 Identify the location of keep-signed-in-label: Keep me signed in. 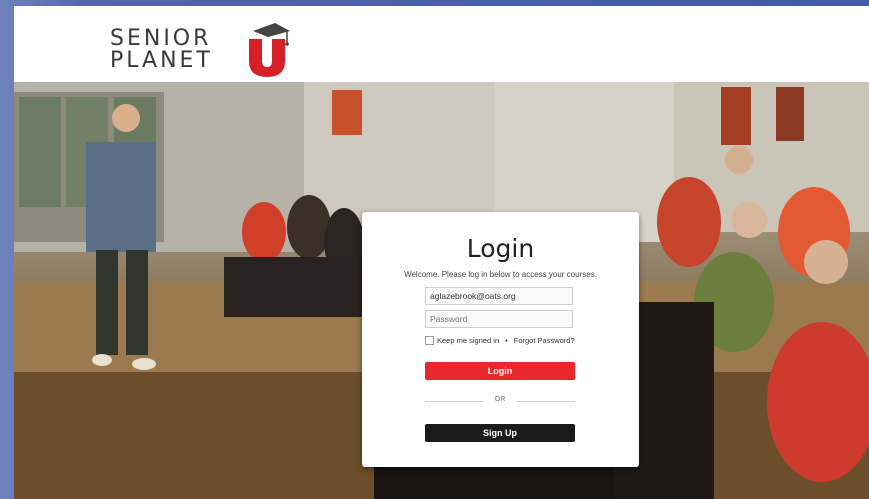
(468, 340).